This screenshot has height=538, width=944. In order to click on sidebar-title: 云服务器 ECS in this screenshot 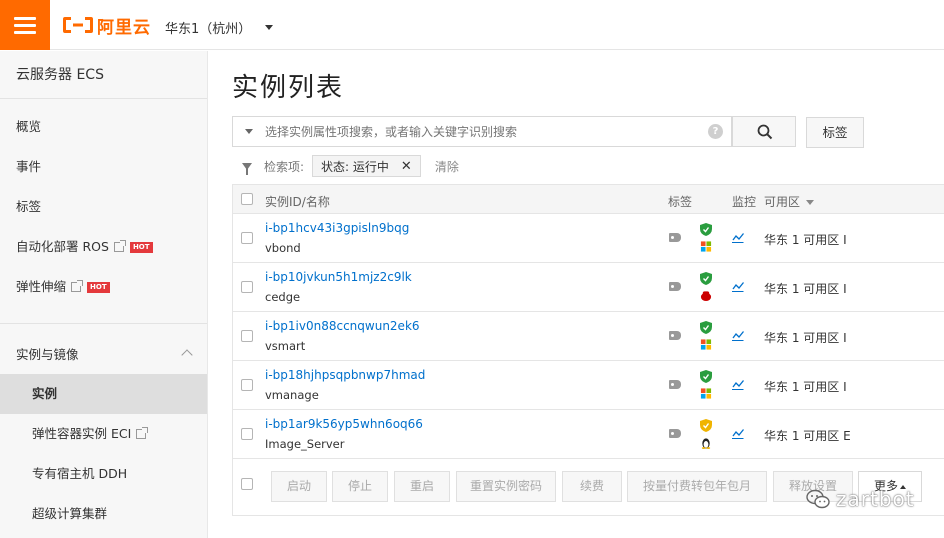, I will do `click(103, 75)`.